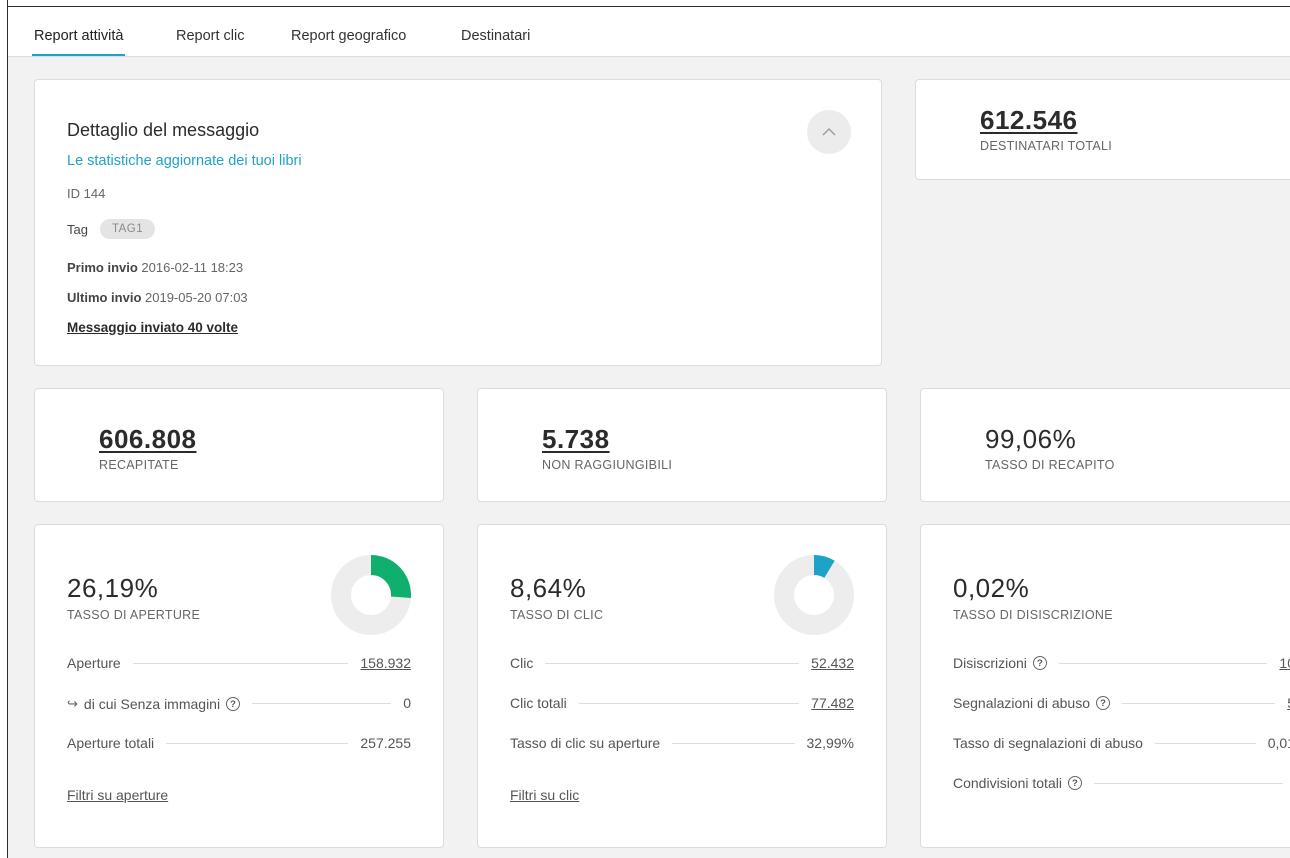  What do you see at coordinates (1046, 120) in the screenshot?
I see `total-recipients-value: 612.546` at bounding box center [1046, 120].